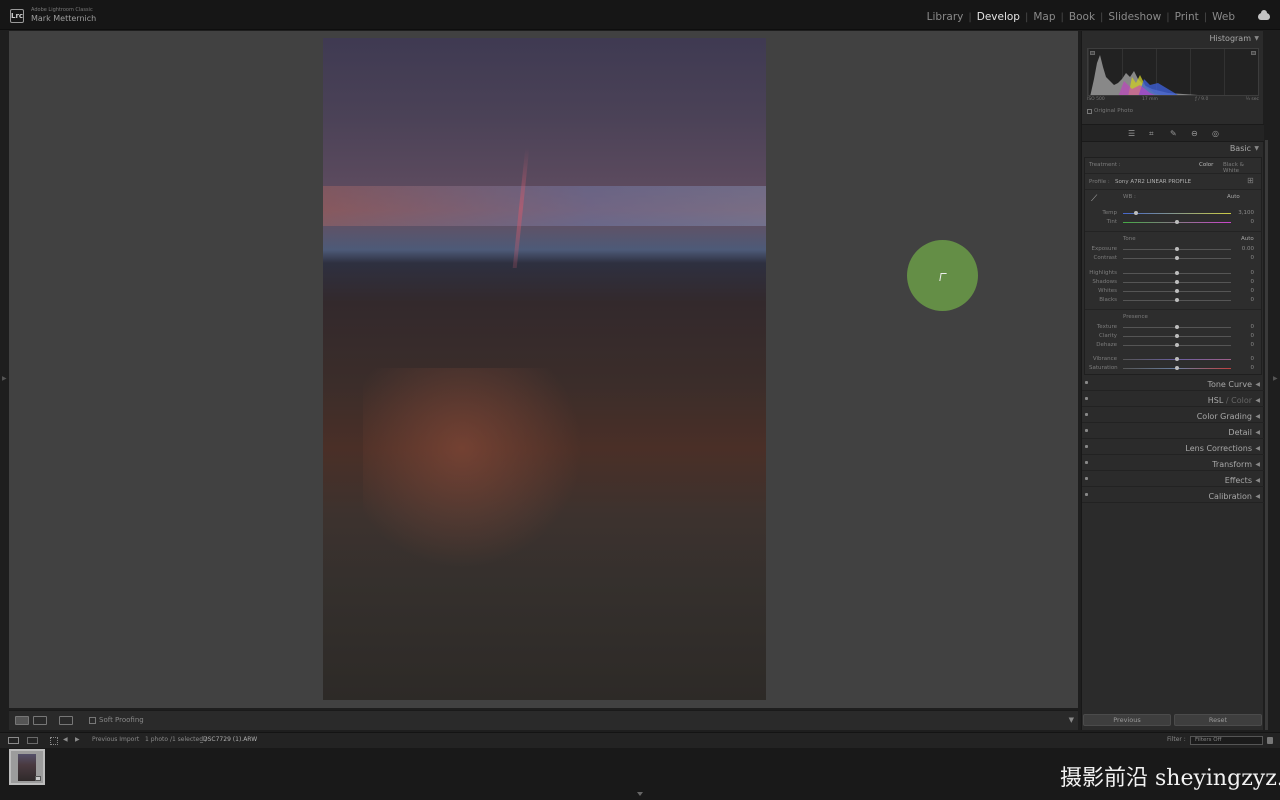  What do you see at coordinates (1253, 273) in the screenshot?
I see `highlights-value: 0` at bounding box center [1253, 273].